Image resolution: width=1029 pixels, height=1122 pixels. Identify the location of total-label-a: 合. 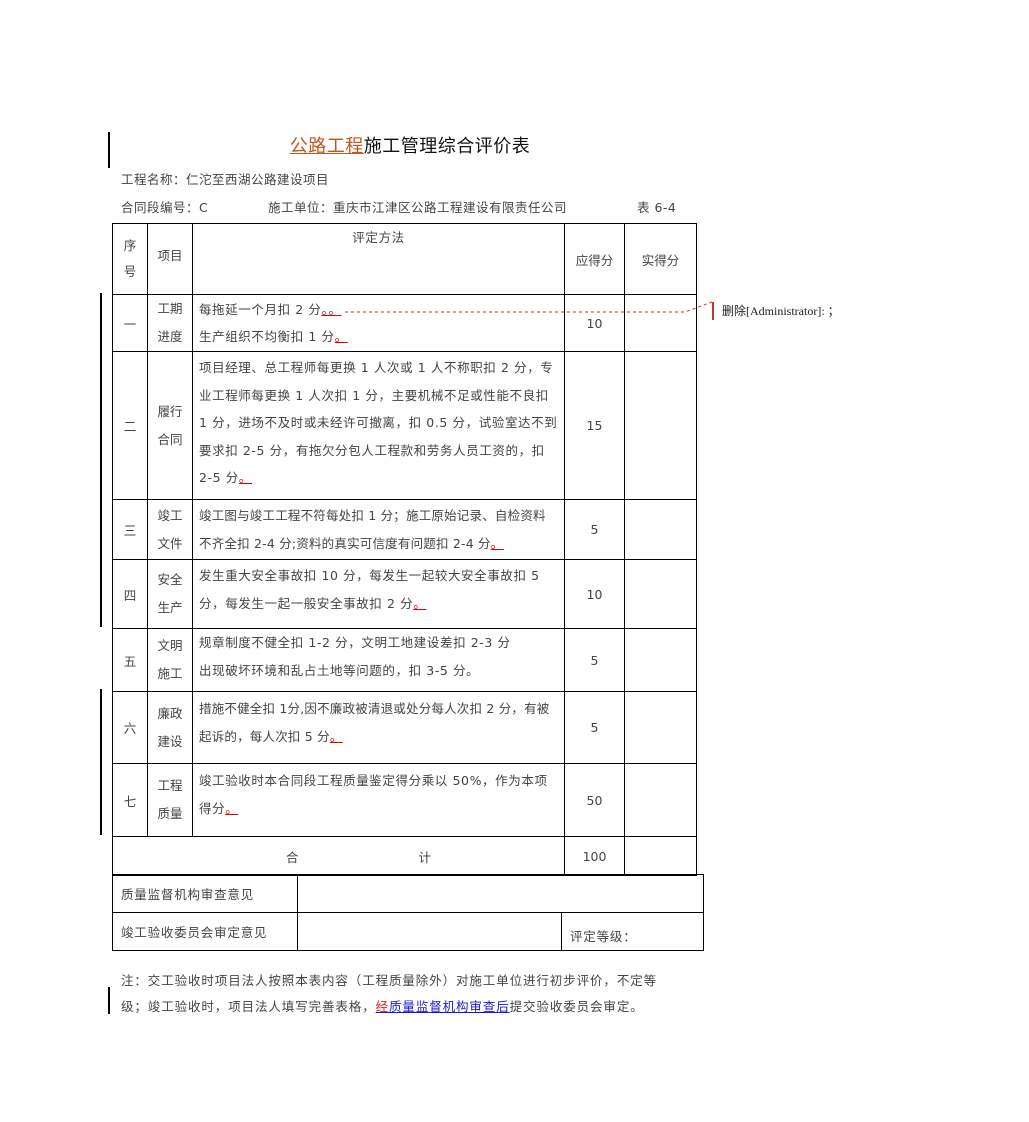
(292, 857).